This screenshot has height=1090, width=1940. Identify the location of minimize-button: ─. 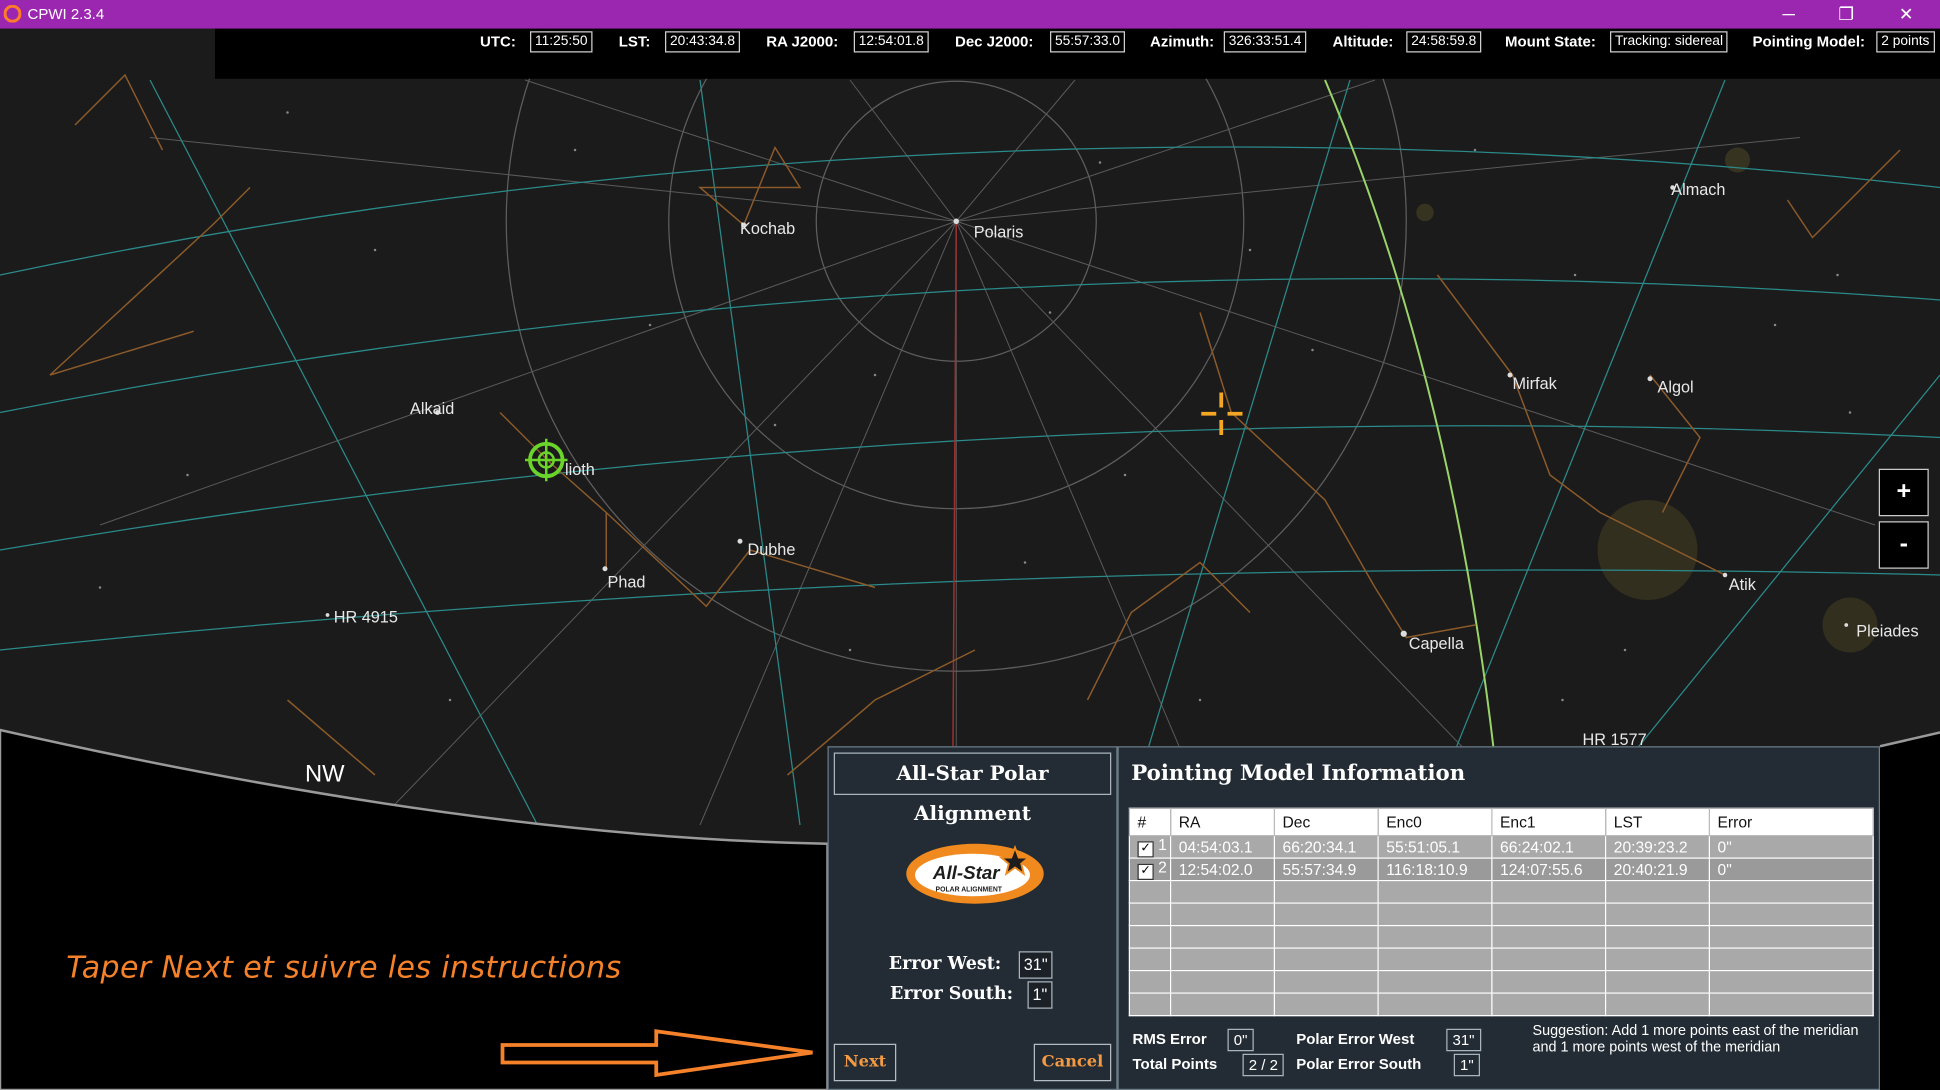
(1789, 14).